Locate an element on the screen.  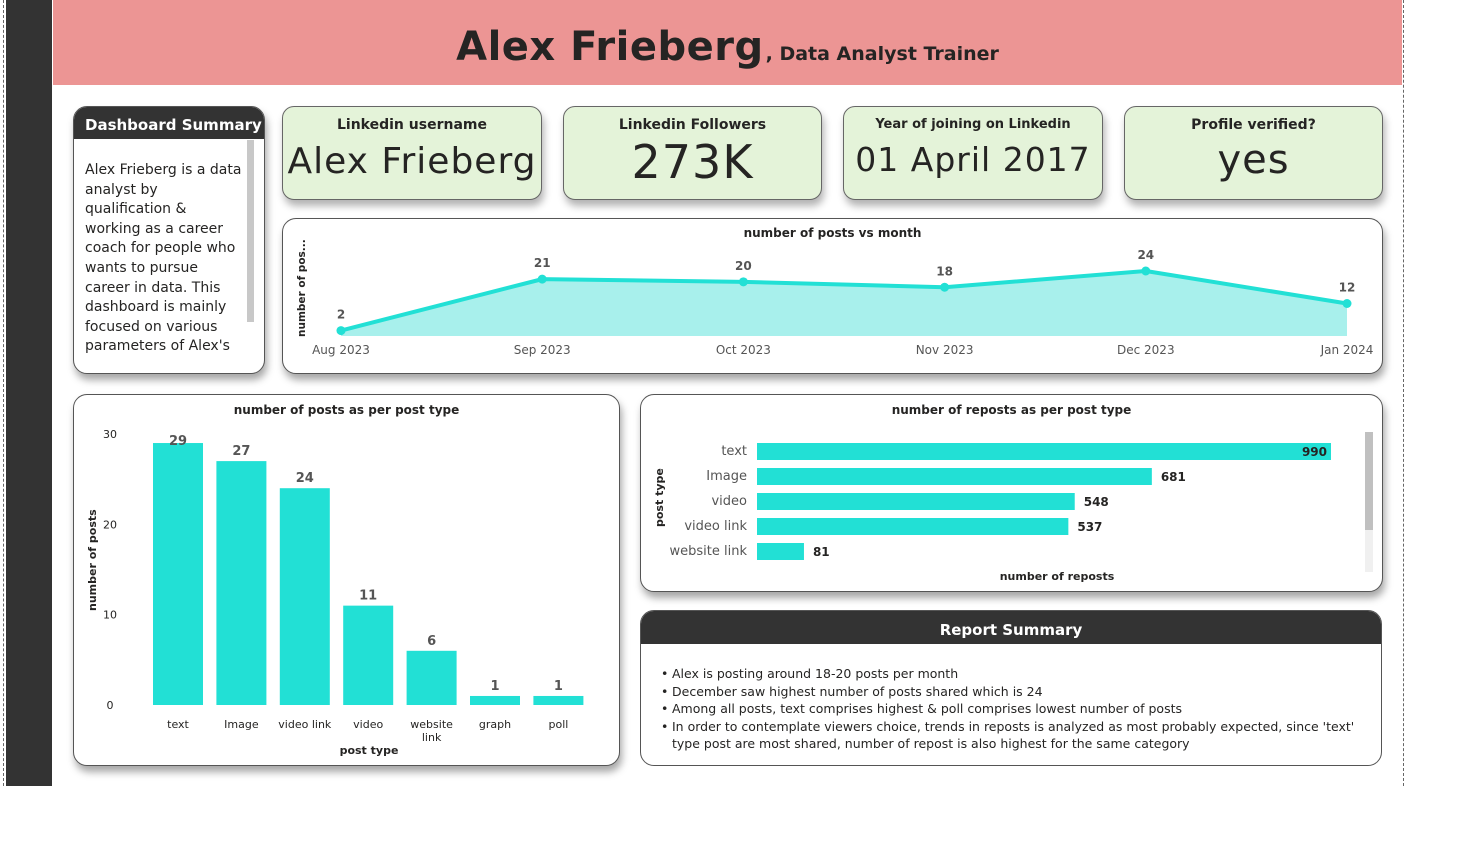
x-axis-label: number of reposts is located at coordinates (1057, 576).